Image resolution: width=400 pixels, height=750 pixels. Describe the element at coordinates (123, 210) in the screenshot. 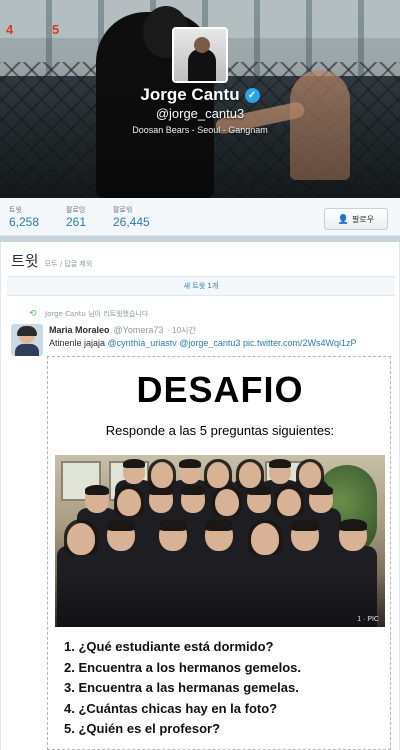

I see `stat-label: 팔로워` at that location.